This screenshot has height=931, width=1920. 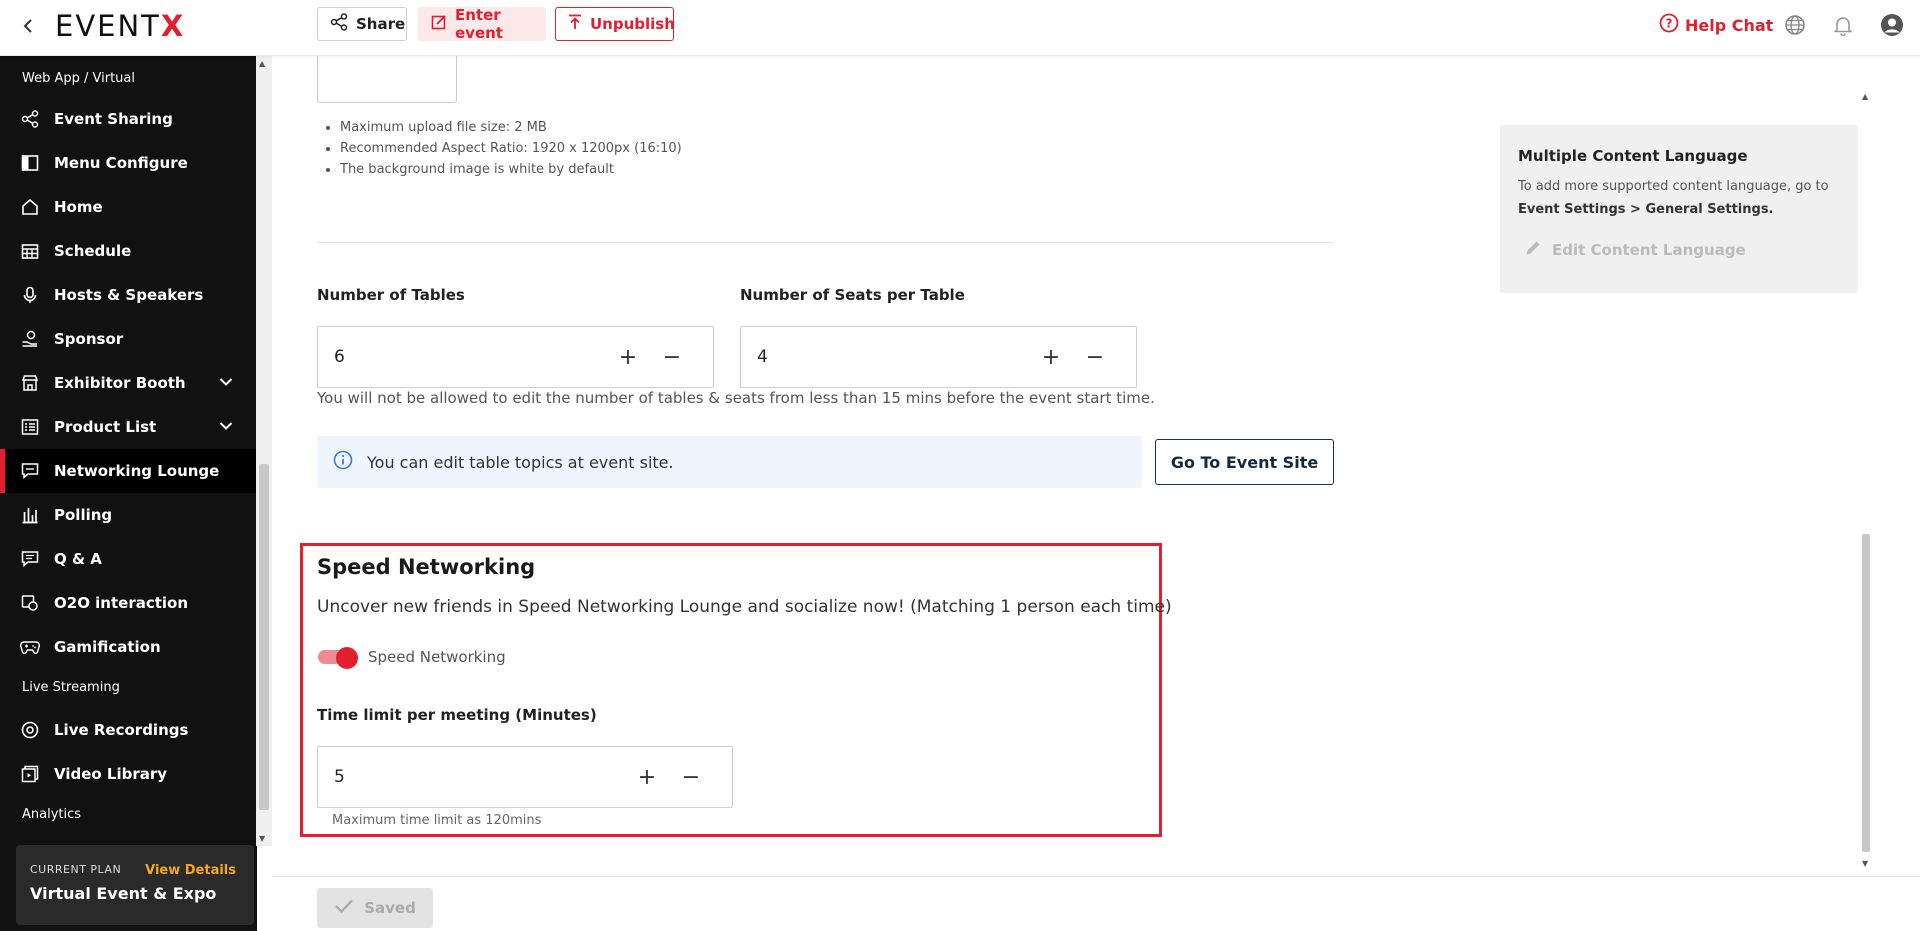 What do you see at coordinates (344, 908) in the screenshot?
I see `checkmark-icon` at bounding box center [344, 908].